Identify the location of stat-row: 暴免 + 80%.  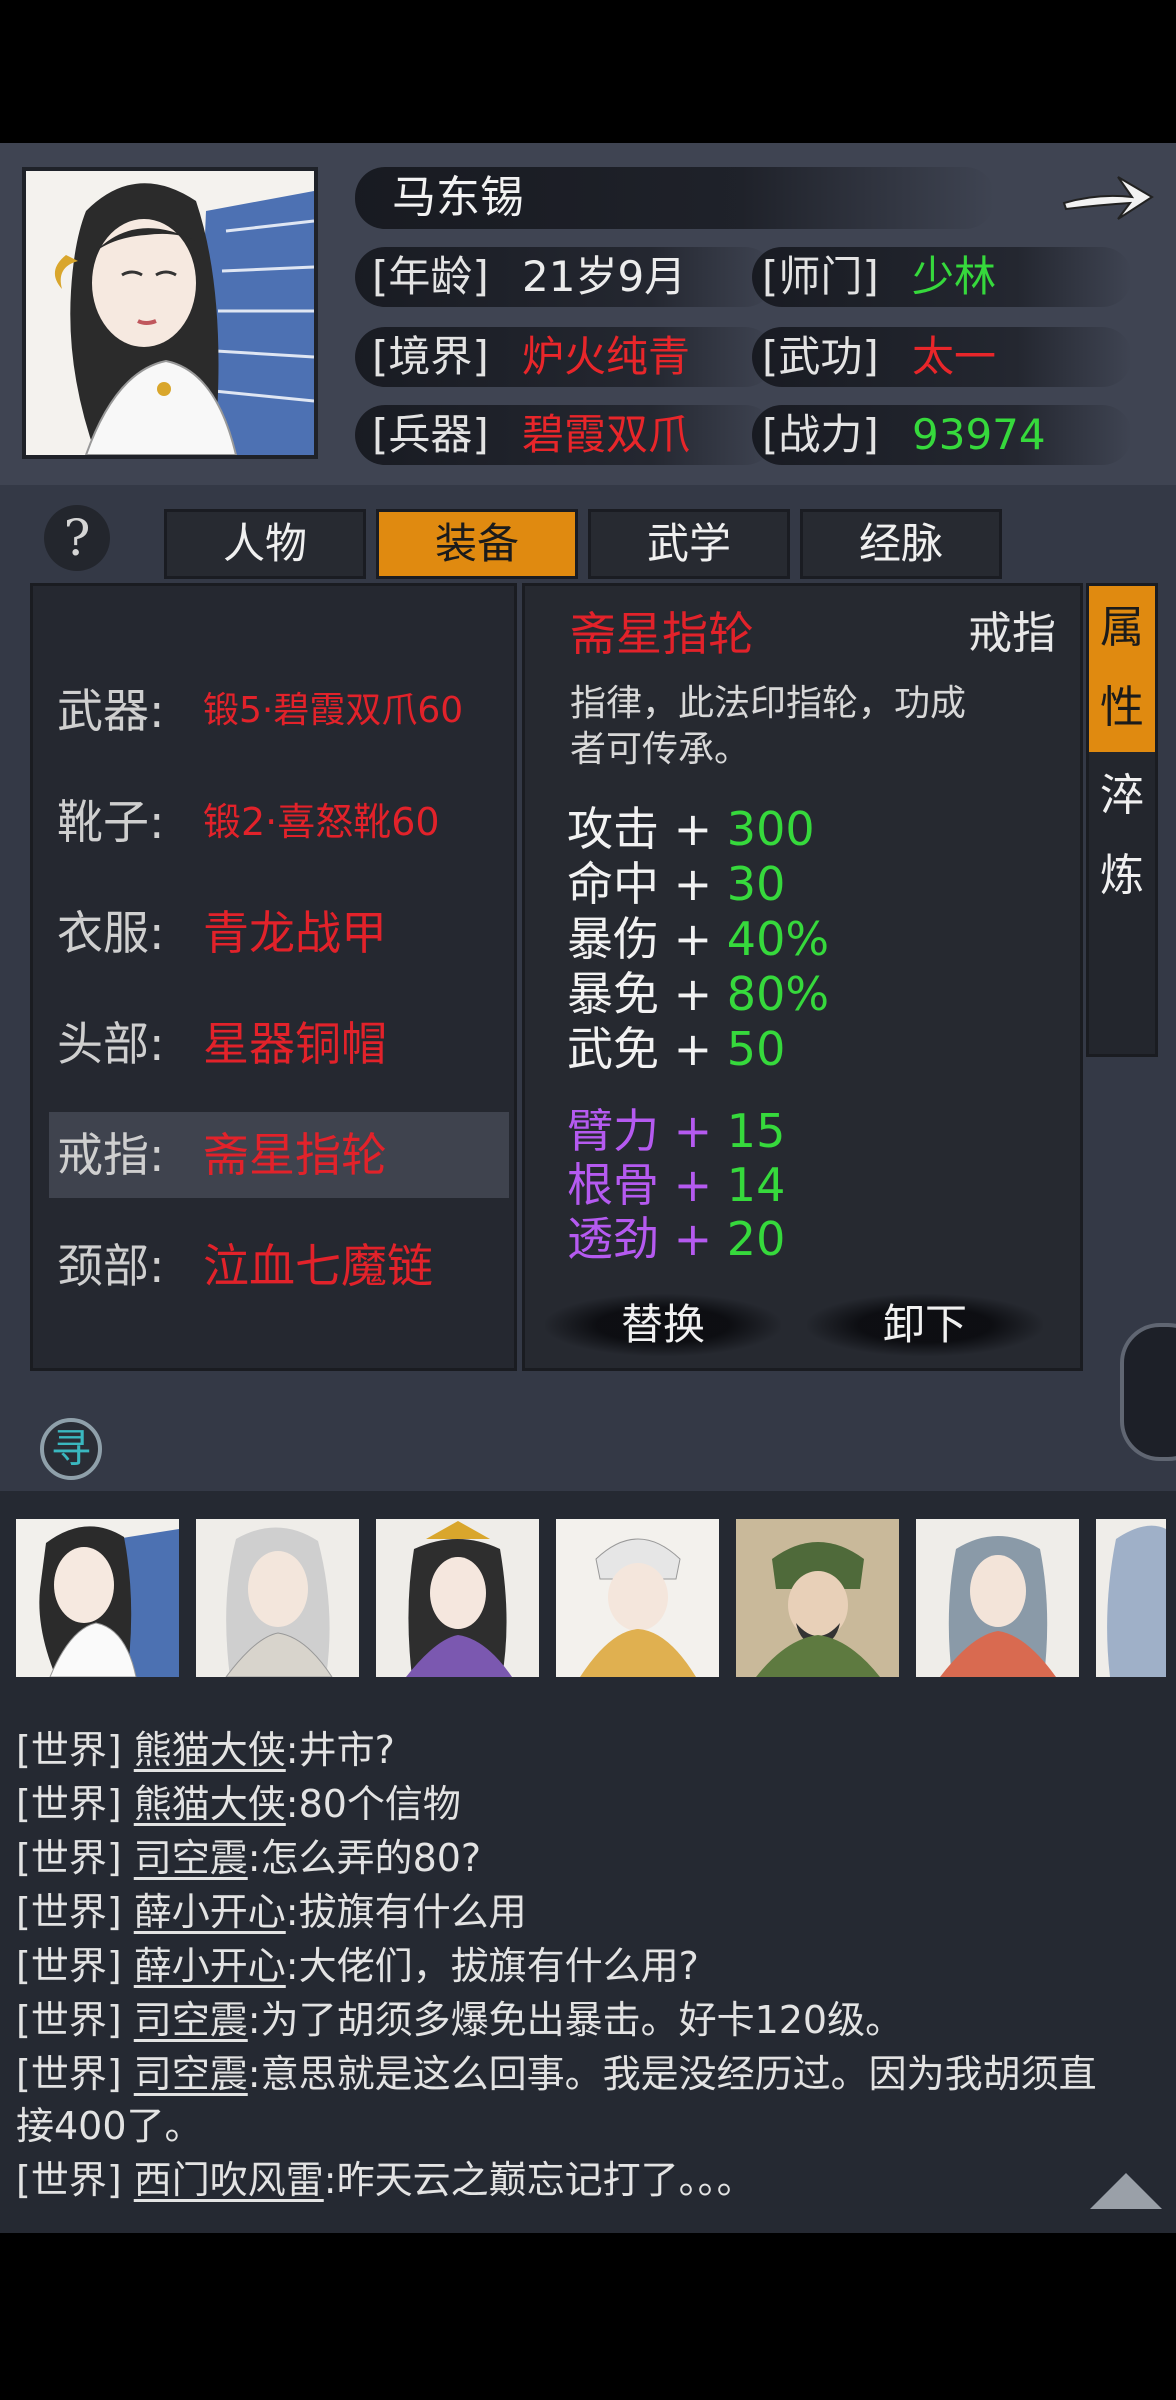
(698, 994).